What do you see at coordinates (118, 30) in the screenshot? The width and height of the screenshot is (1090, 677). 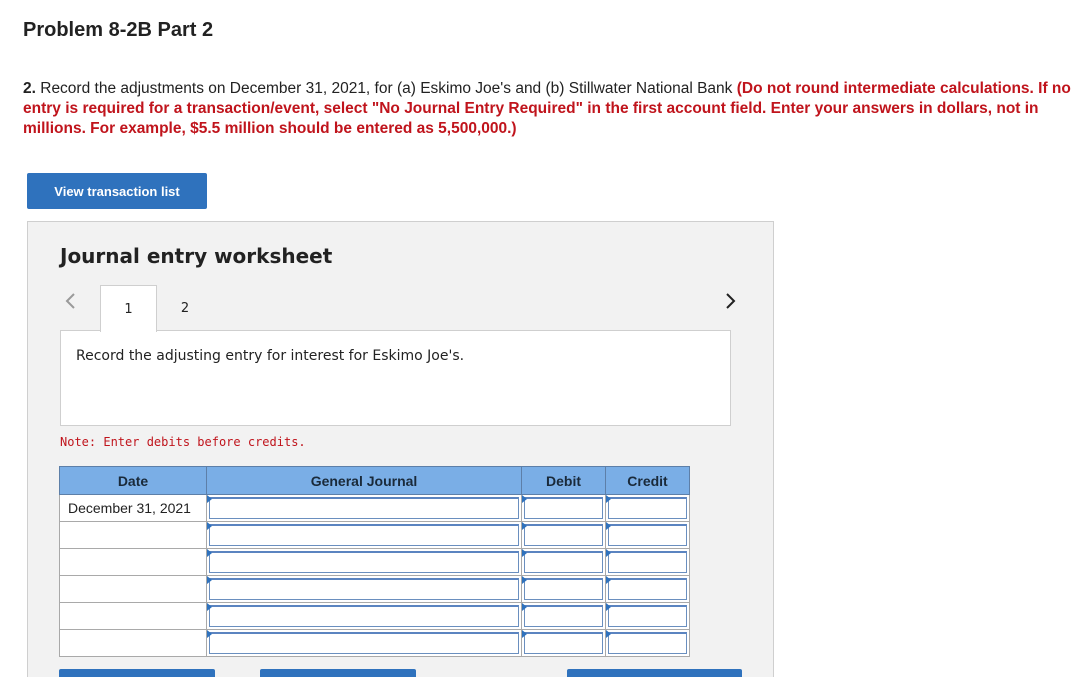 I see `page-title: Problem 8-2B Part 2` at bounding box center [118, 30].